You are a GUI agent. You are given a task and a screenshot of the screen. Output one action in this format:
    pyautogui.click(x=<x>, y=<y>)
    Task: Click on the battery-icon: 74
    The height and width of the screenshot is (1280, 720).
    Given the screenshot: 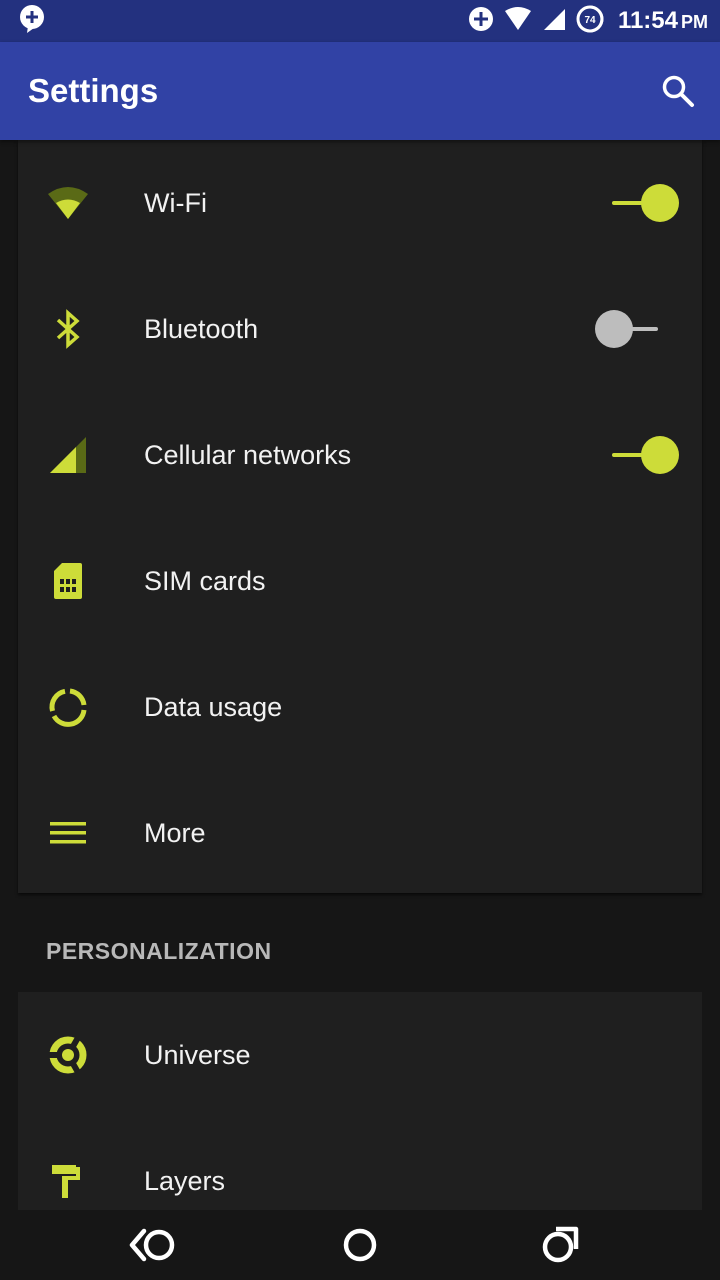 What is the action you would take?
    pyautogui.click(x=590, y=21)
    